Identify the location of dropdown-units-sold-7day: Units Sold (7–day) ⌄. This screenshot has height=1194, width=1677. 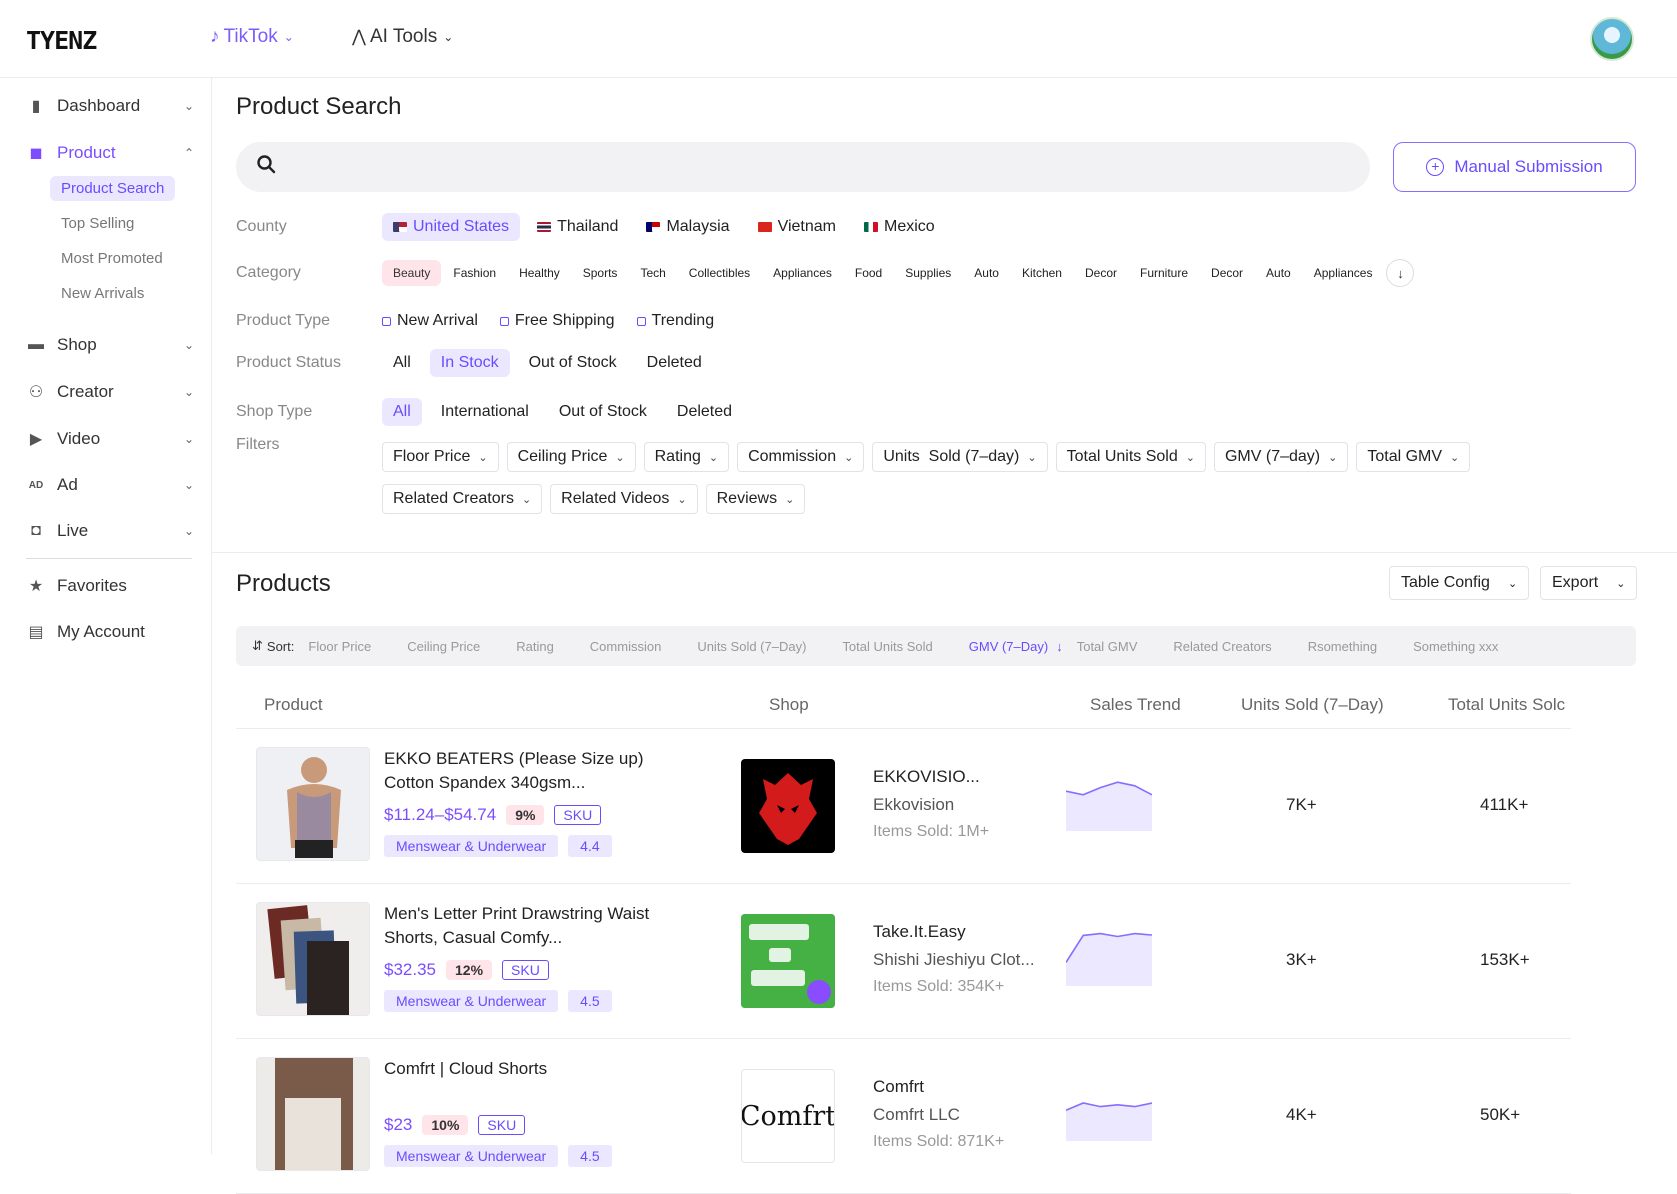
(960, 457).